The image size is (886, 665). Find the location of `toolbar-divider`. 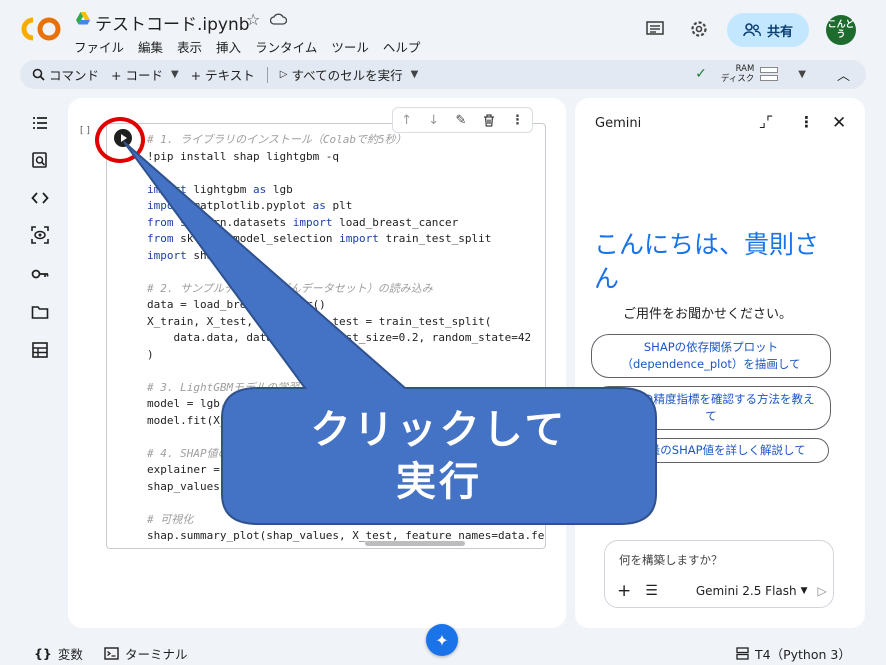

toolbar-divider is located at coordinates (267, 74).